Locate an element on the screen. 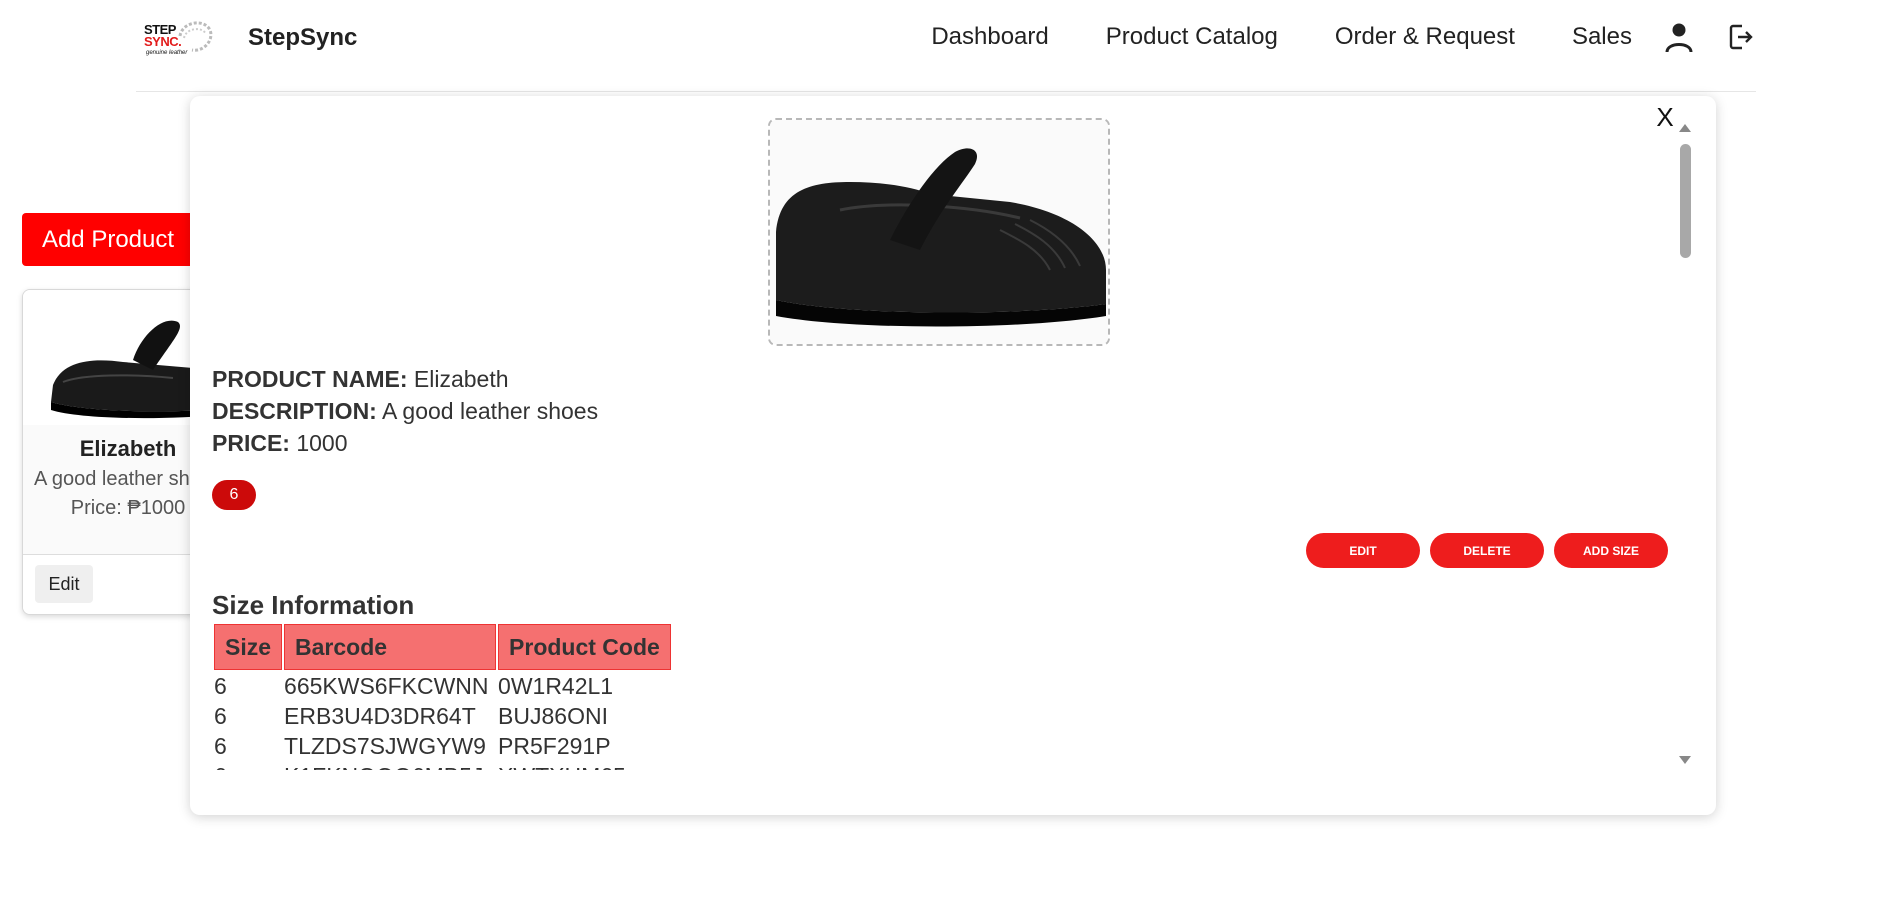  product-name-label: PRODUCT NAME: is located at coordinates (310, 379).